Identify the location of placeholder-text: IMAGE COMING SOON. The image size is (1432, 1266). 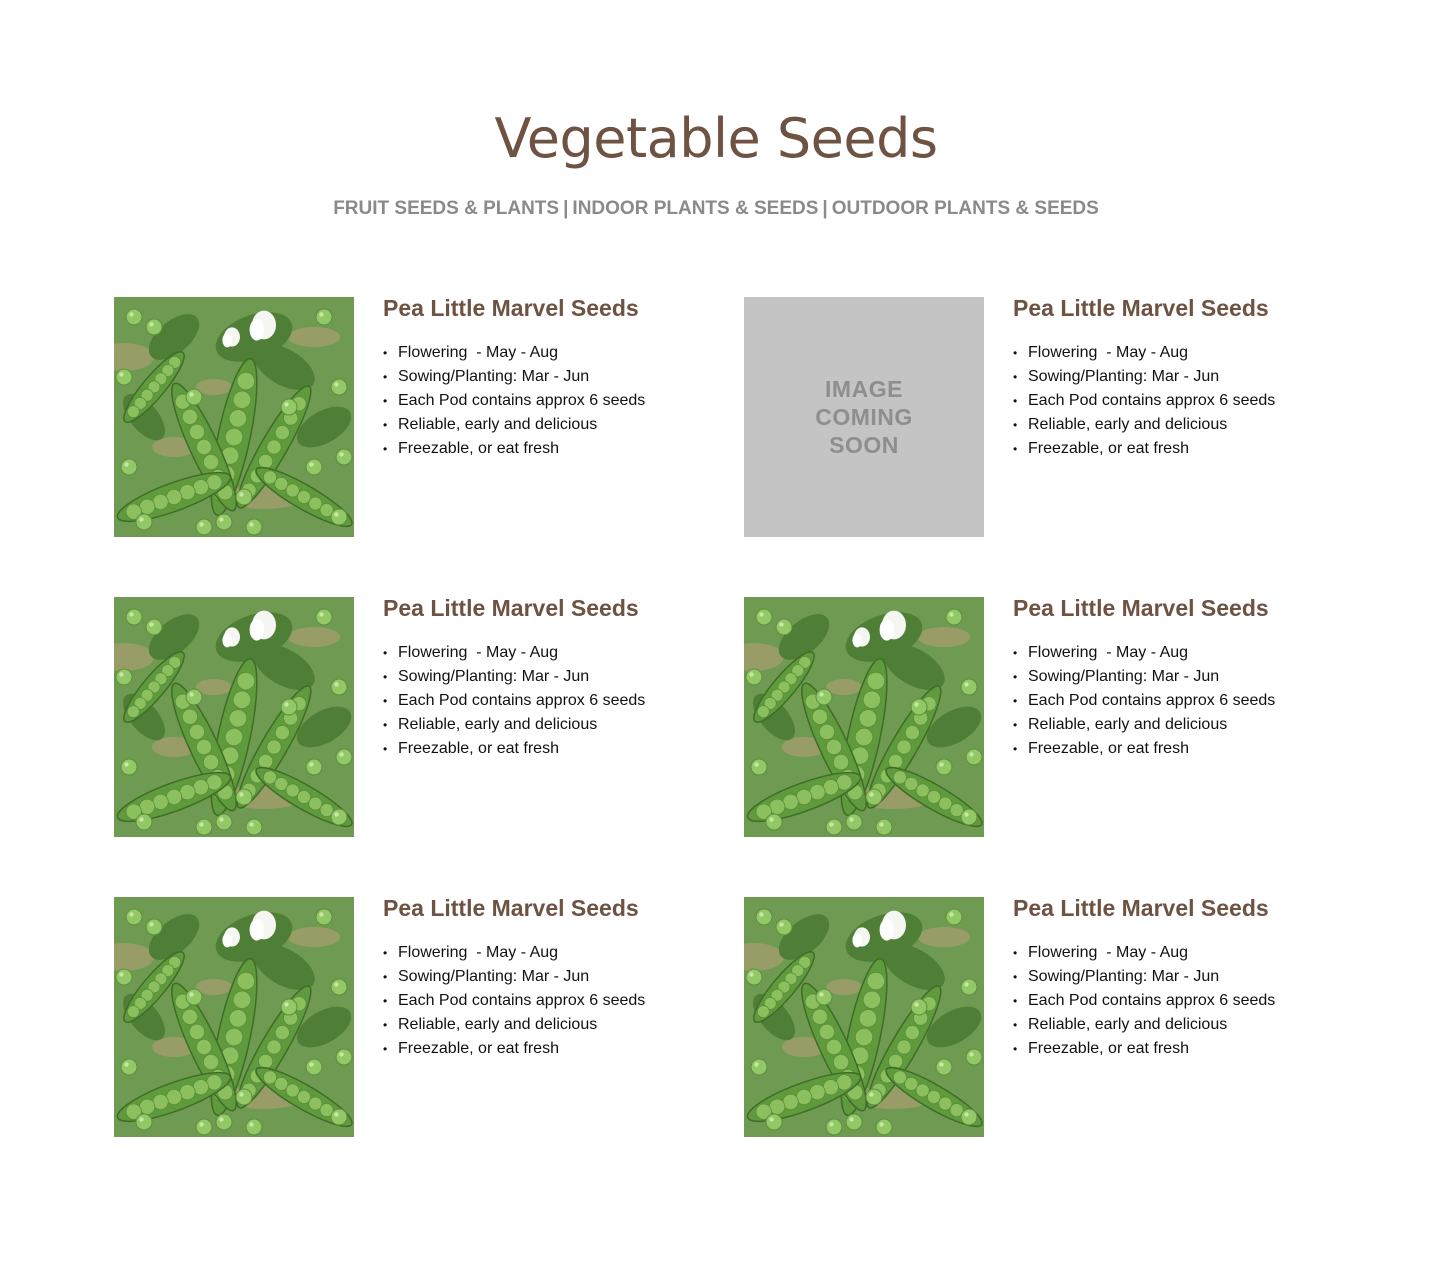
(864, 417).